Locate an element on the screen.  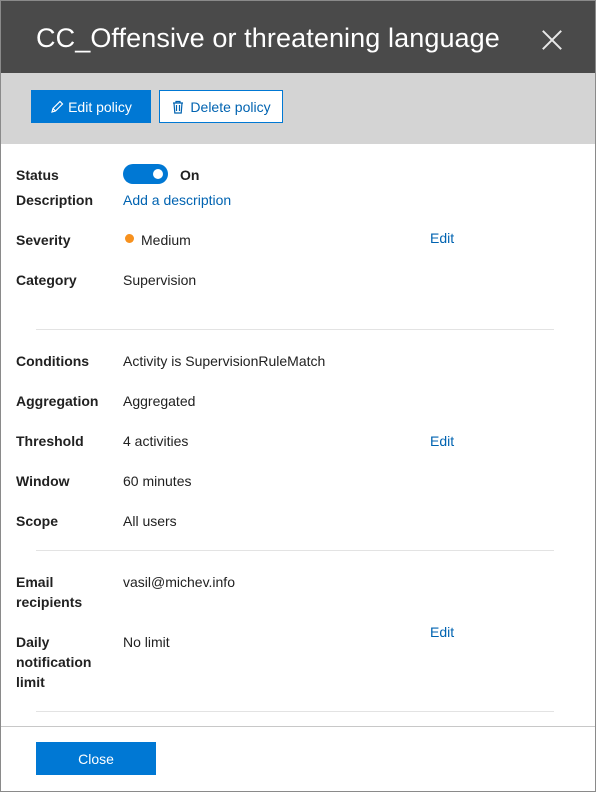
footer-divider is located at coordinates (298, 726).